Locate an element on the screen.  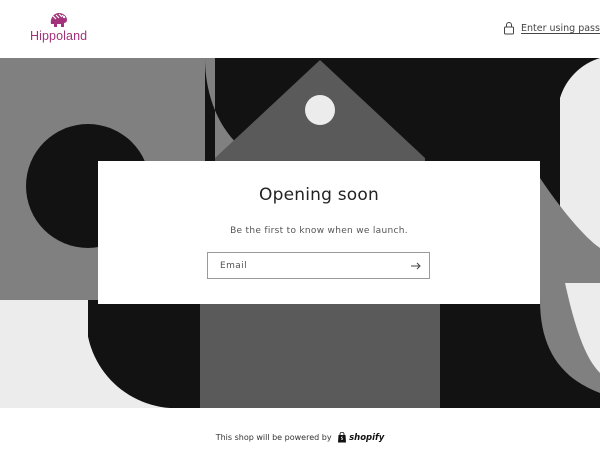
page-title: Opening soon is located at coordinates (319, 195).